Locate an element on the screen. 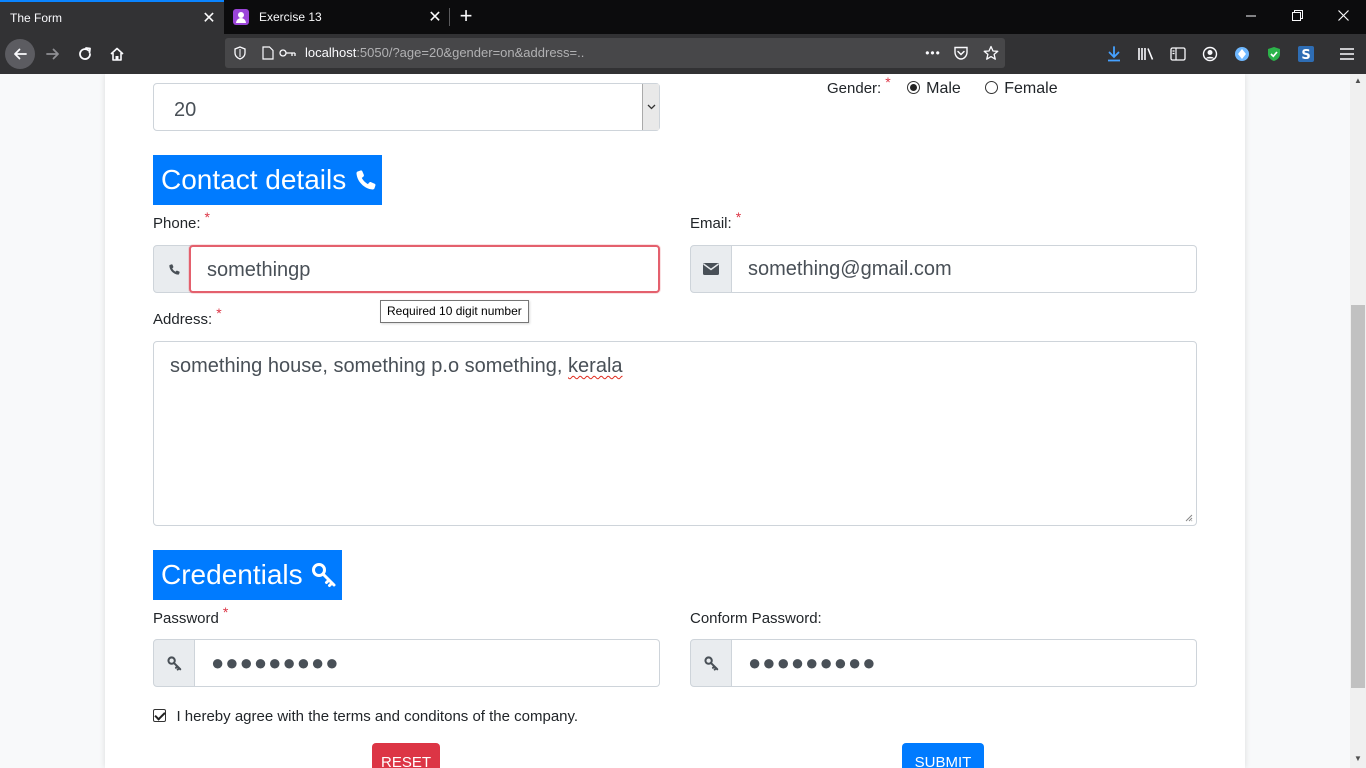 The width and height of the screenshot is (1366, 768). scrollbar-thumb is located at coordinates (1358, 496).